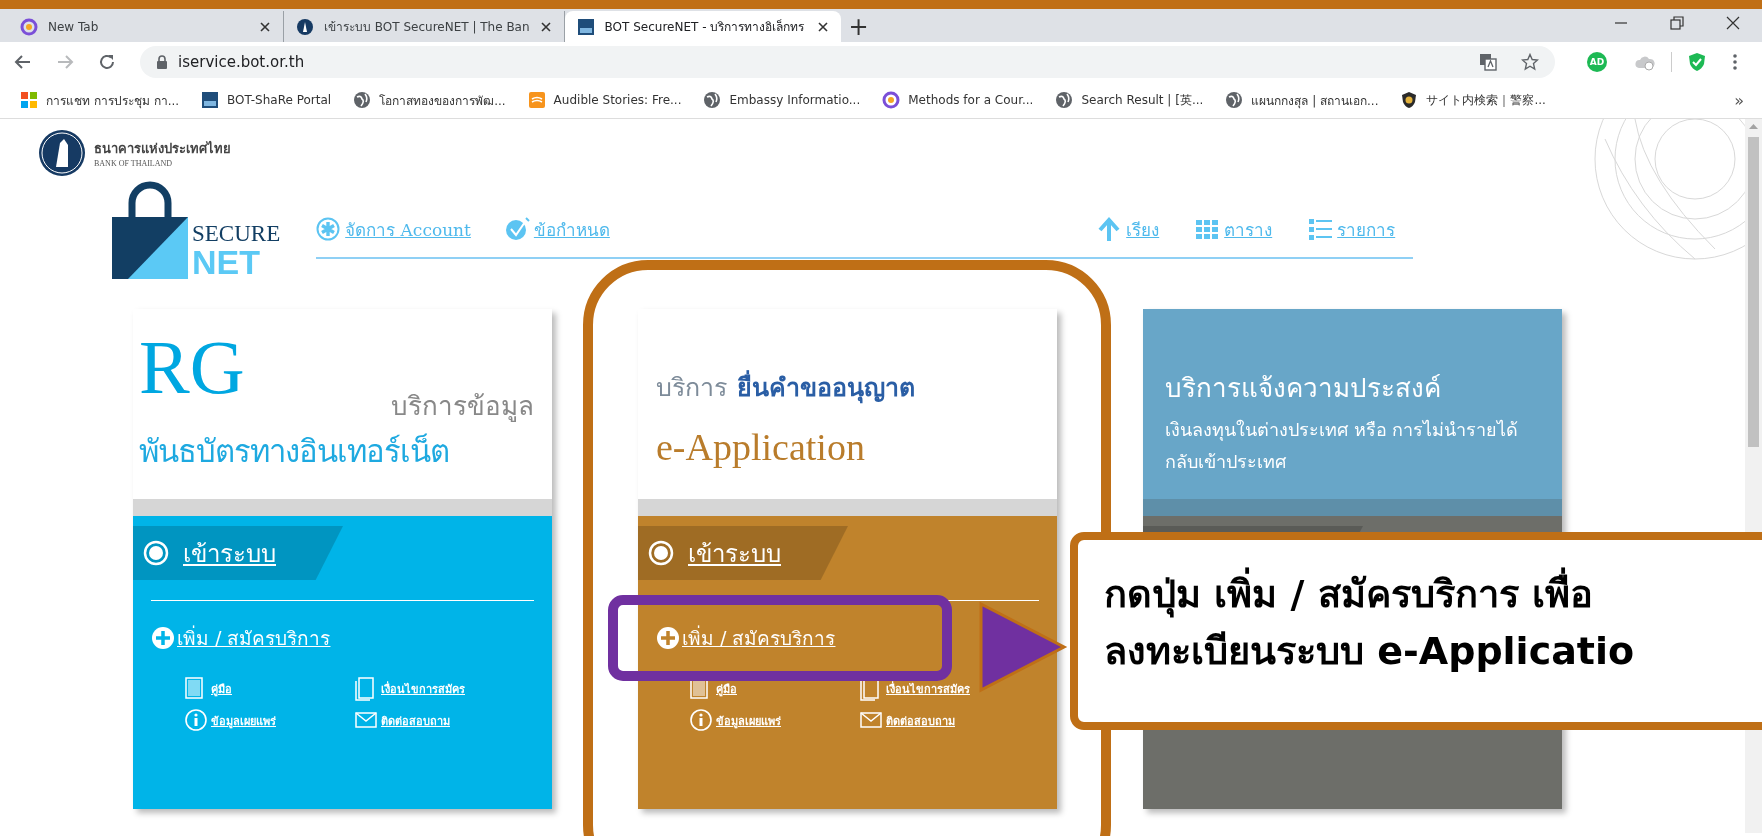 The width and height of the screenshot is (1762, 836). What do you see at coordinates (236, 233) in the screenshot?
I see `logo-text: SECURE` at bounding box center [236, 233].